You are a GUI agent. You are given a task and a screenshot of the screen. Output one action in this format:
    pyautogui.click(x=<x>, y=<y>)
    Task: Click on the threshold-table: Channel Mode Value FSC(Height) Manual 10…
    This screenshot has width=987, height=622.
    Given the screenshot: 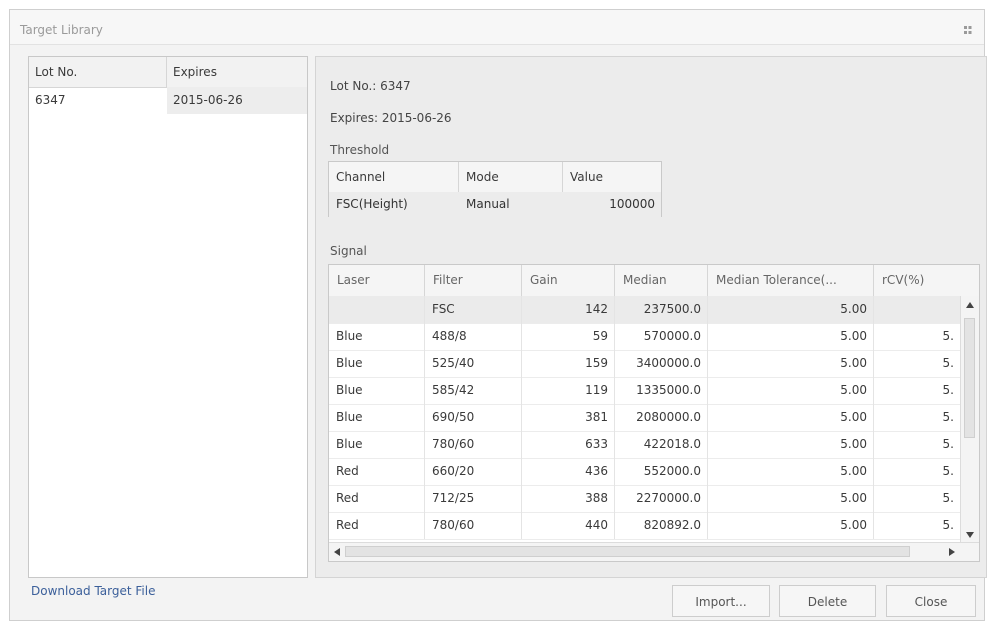 What is the action you would take?
    pyautogui.click(x=495, y=189)
    